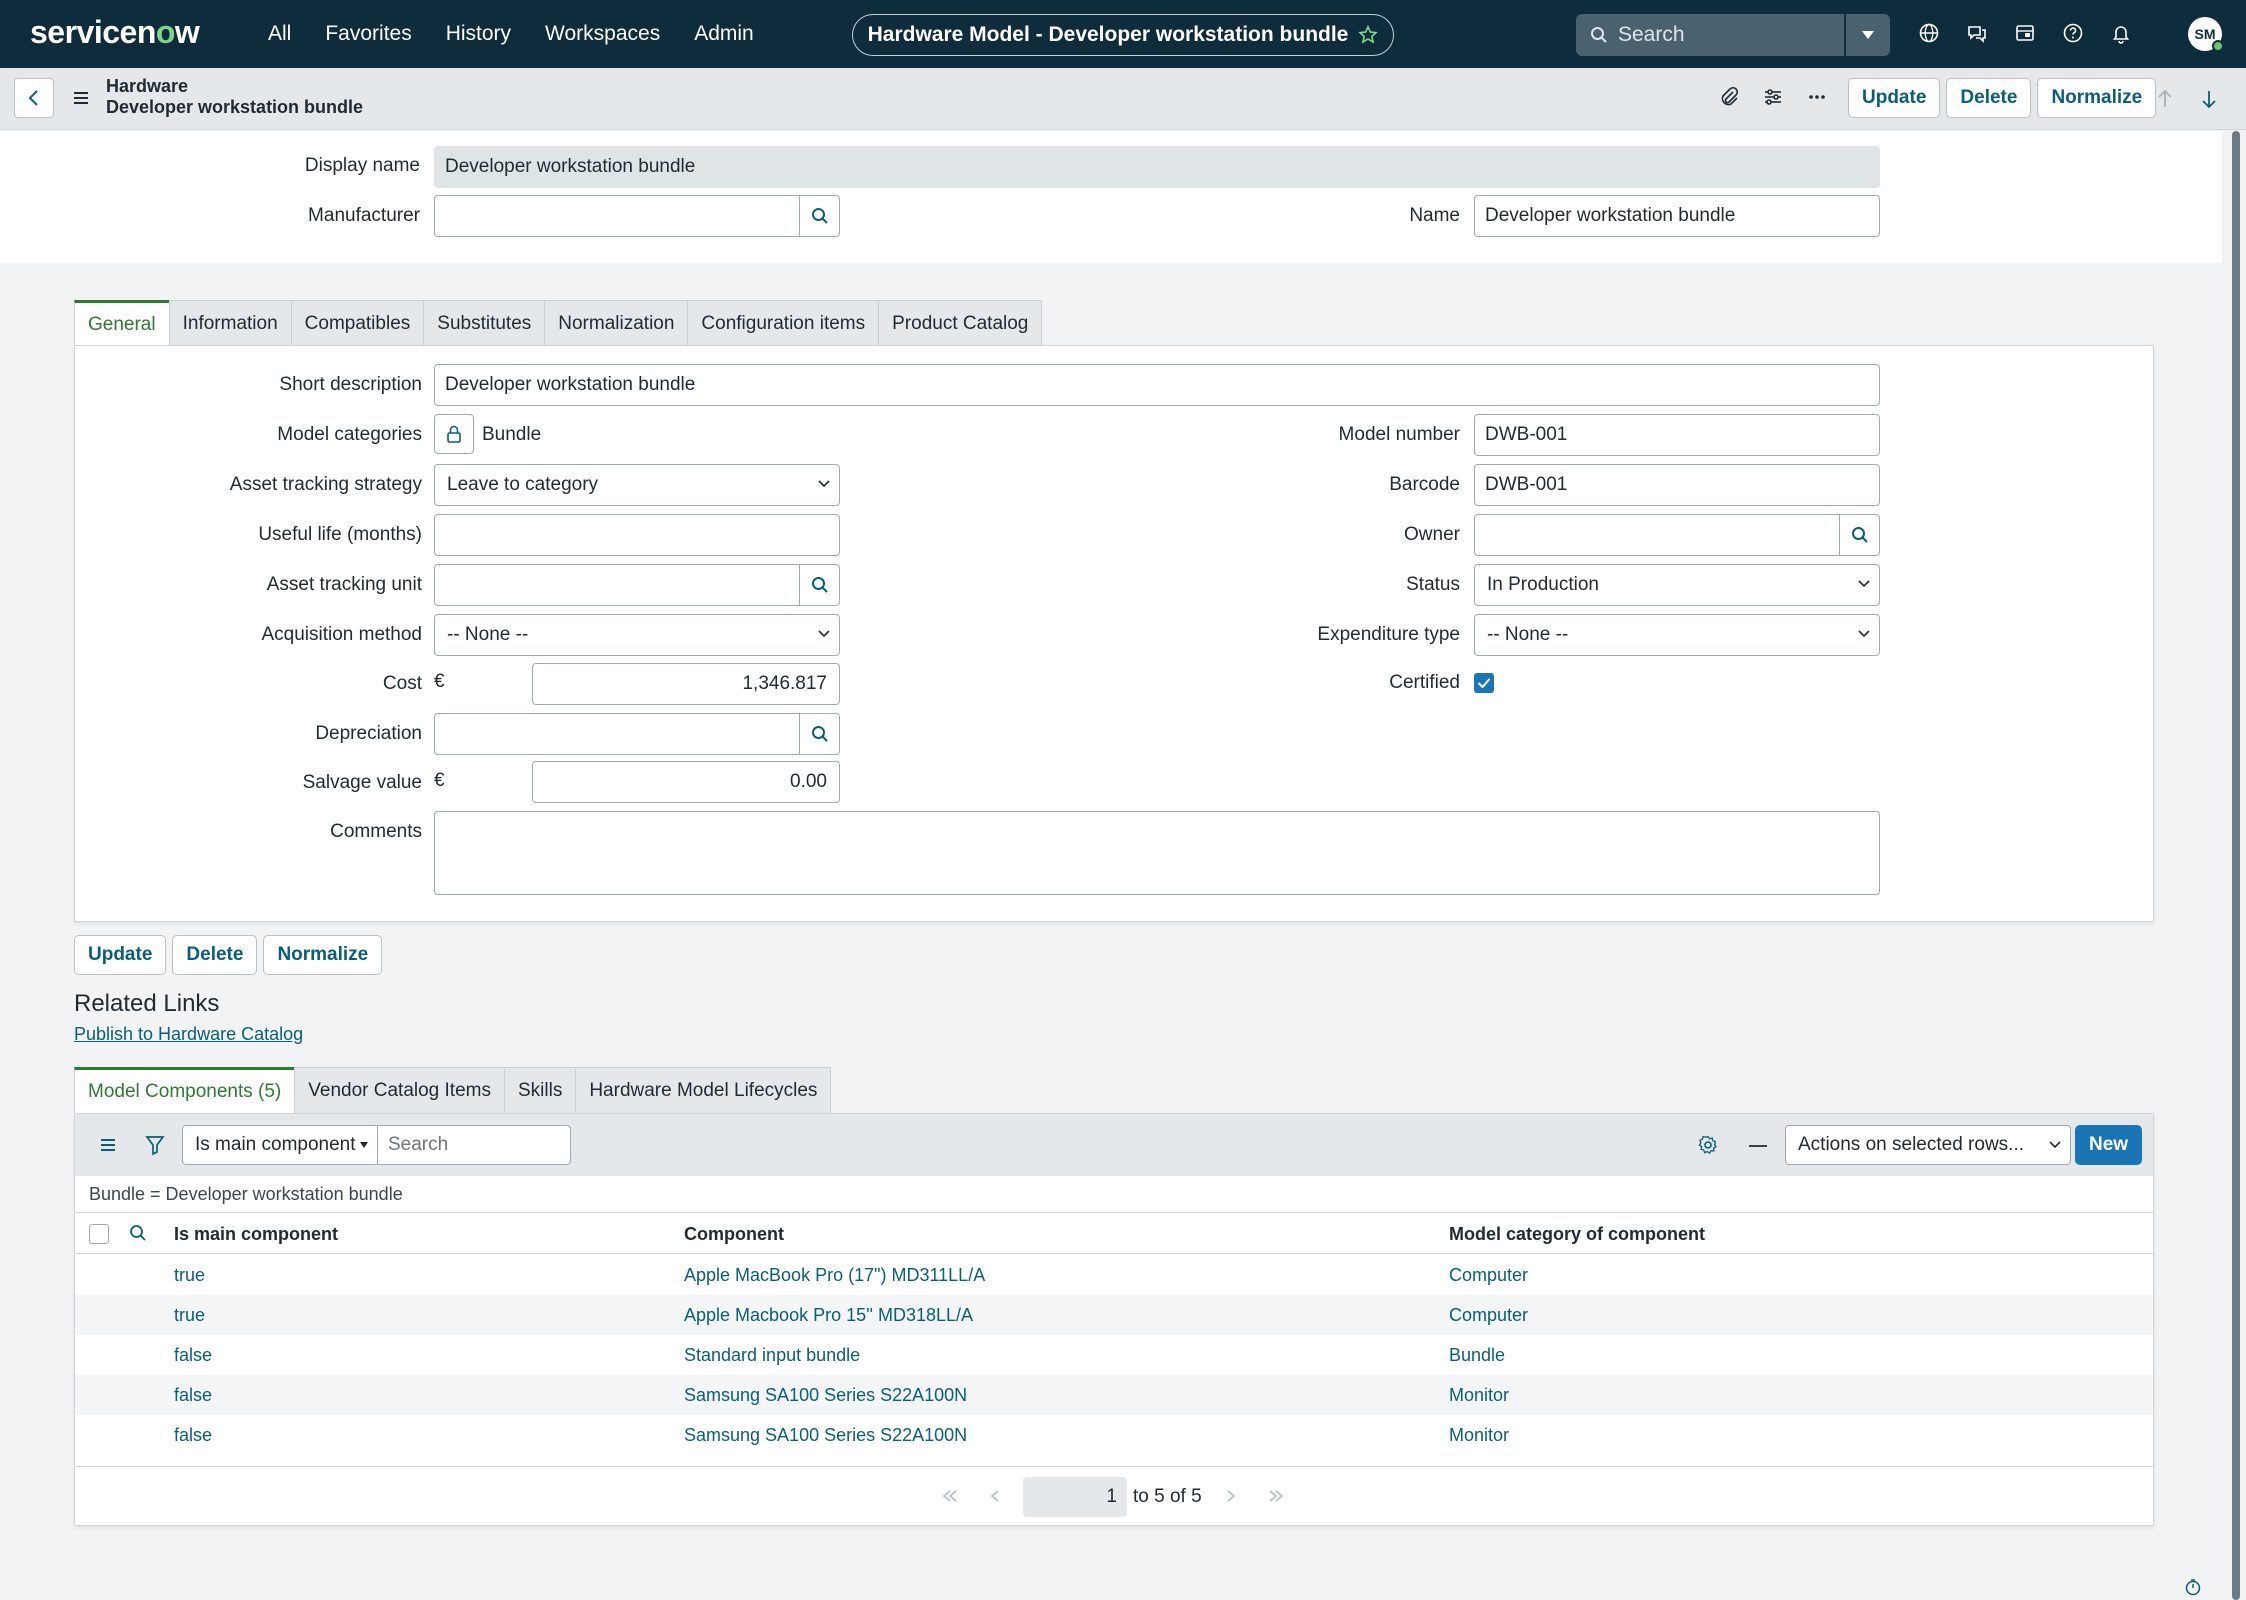 The image size is (2246, 1600). What do you see at coordinates (617, 585) in the screenshot?
I see `asset-tracking-unit-field` at bounding box center [617, 585].